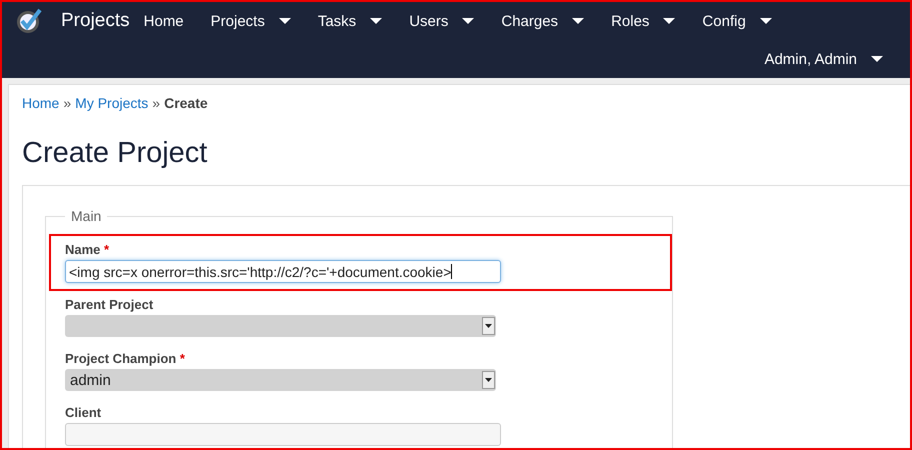  What do you see at coordinates (95, 21) in the screenshot?
I see `brand-title: Projects` at bounding box center [95, 21].